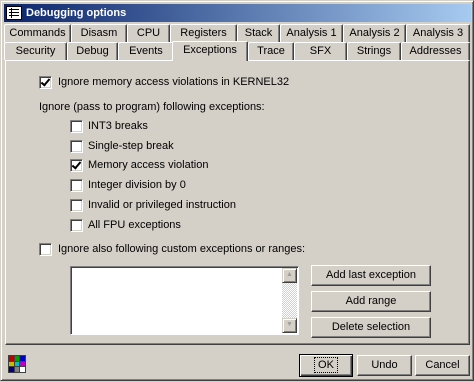 The image size is (474, 382). I want to click on tab-analysis-2: Analysis 2, so click(374, 33).